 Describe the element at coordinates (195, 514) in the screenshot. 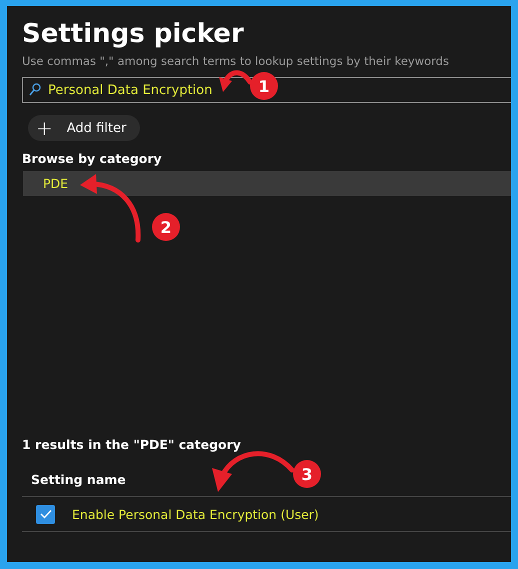

I see `setting-name: Enable Personal Data Encryption (User)` at that location.